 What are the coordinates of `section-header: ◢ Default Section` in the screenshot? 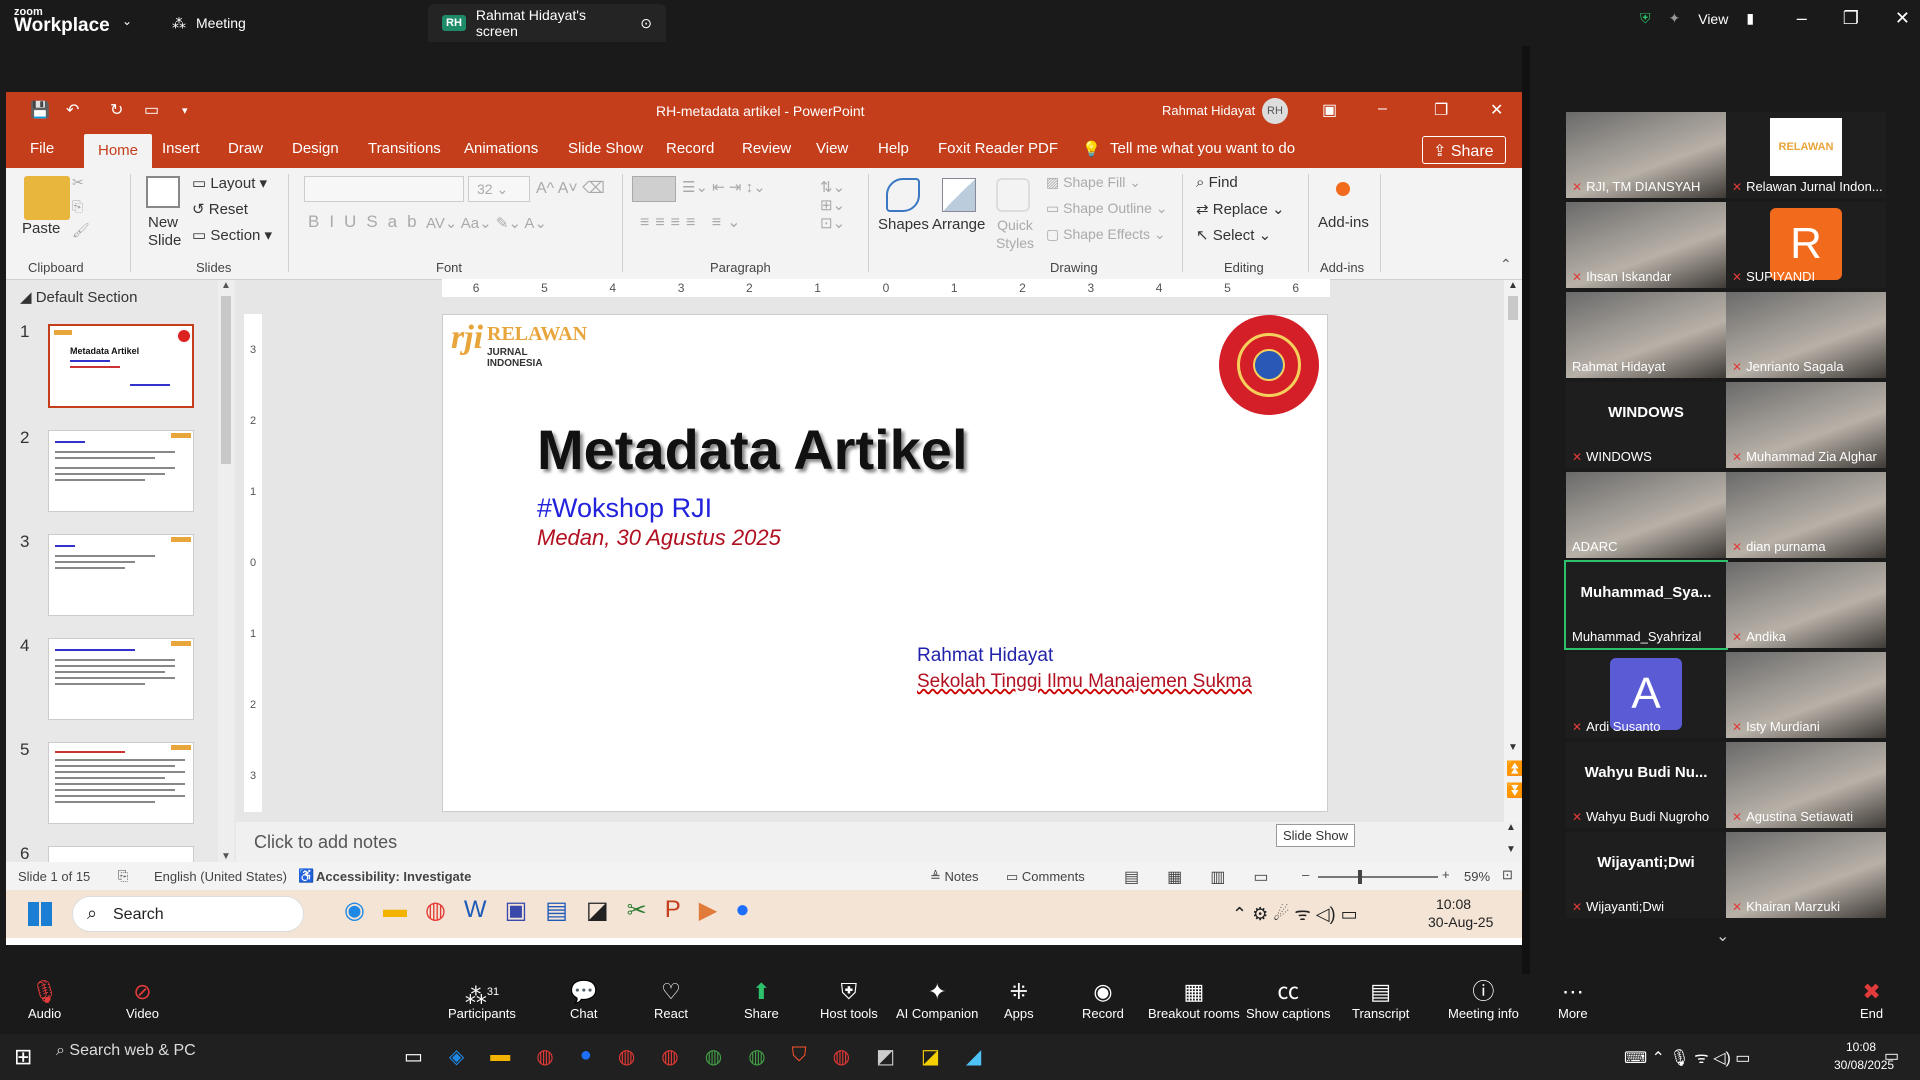 It's located at (78, 297).